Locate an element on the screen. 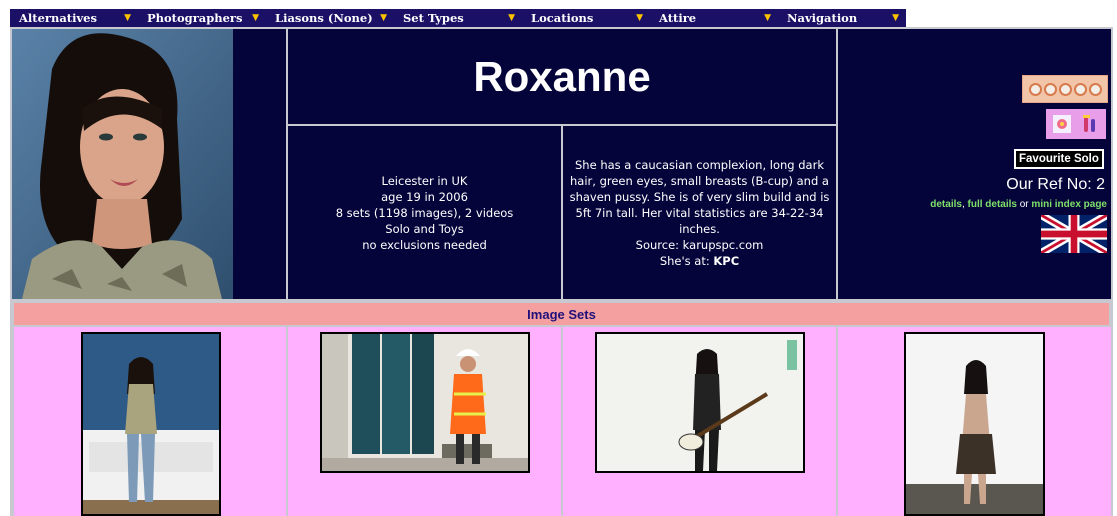 This screenshot has height=516, width=1117. nav-alternatives: Alternatives ▼ is located at coordinates (74, 18).